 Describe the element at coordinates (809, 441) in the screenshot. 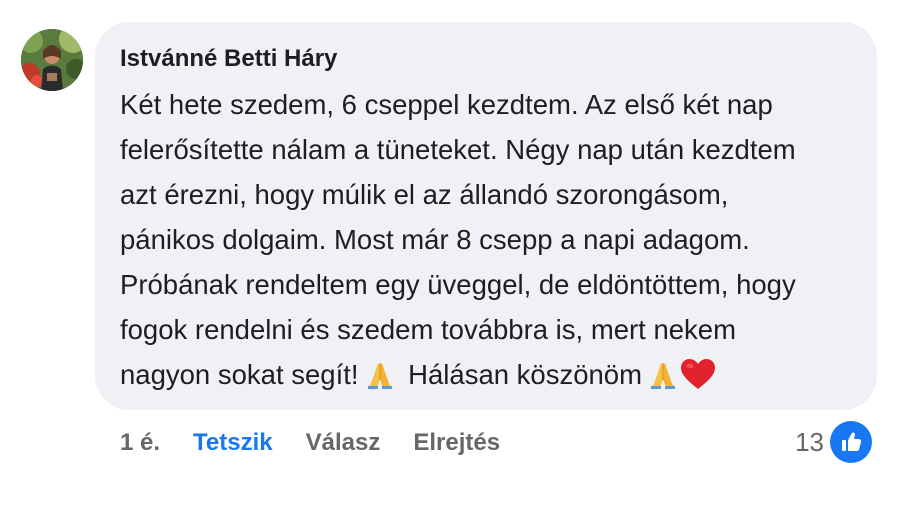

I see `reaction-count: 13` at that location.